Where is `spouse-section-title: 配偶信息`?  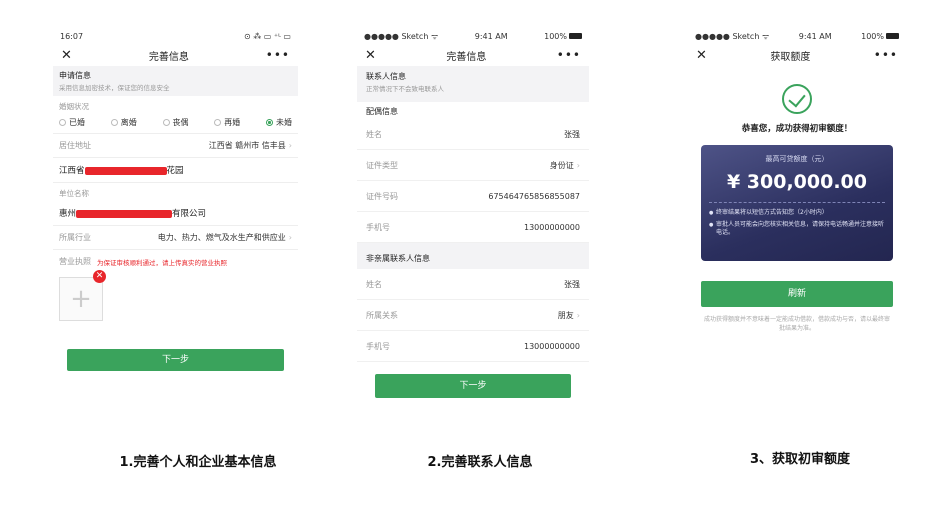 spouse-section-title: 配偶信息 is located at coordinates (473, 110).